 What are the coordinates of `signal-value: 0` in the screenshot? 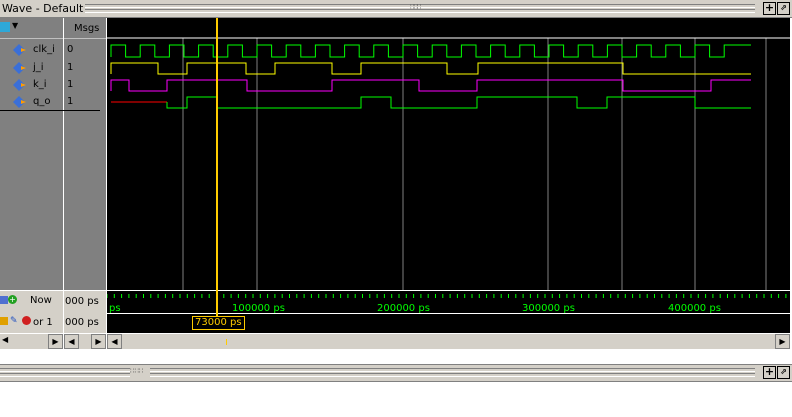 It's located at (70, 49).